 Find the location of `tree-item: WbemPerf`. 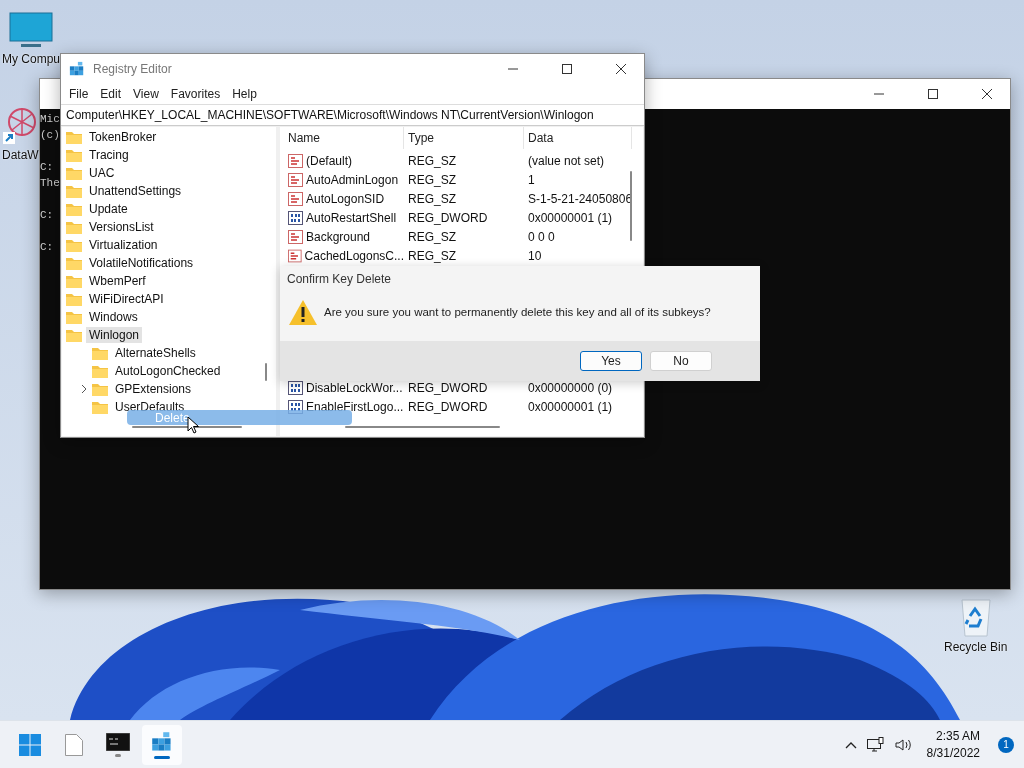

tree-item: WbemPerf is located at coordinates (117, 281).